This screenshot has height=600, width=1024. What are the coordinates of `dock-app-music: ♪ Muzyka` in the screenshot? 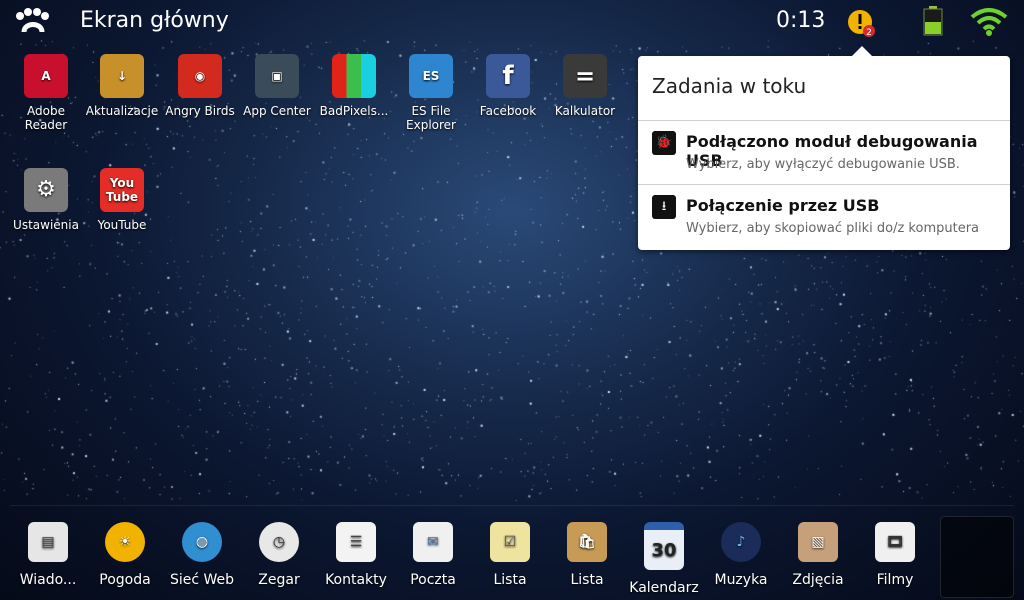 It's located at (741, 555).